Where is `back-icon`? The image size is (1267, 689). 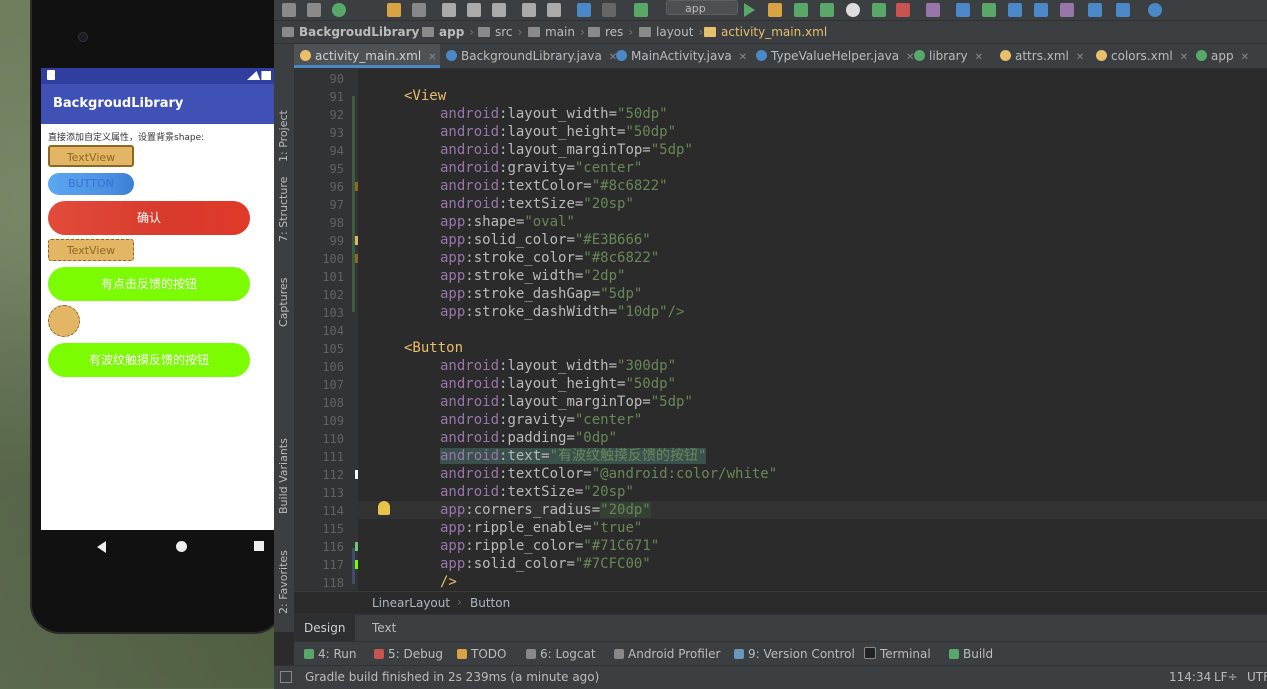
back-icon is located at coordinates (101, 547).